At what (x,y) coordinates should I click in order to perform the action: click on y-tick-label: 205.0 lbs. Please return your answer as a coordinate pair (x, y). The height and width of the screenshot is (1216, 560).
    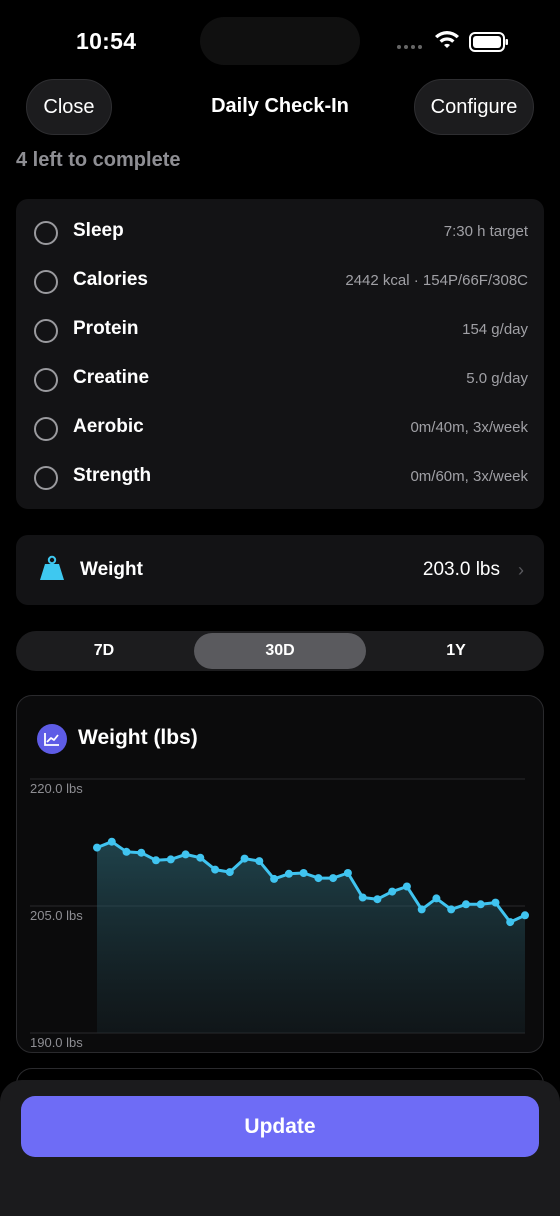
    Looking at the image, I should click on (56, 915).